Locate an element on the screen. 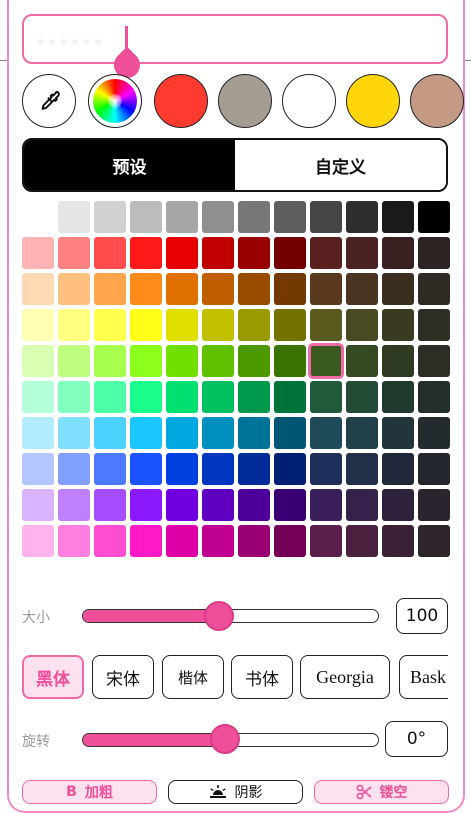 The height and width of the screenshot is (813, 471). bold-button: B 加粗 is located at coordinates (89, 792).